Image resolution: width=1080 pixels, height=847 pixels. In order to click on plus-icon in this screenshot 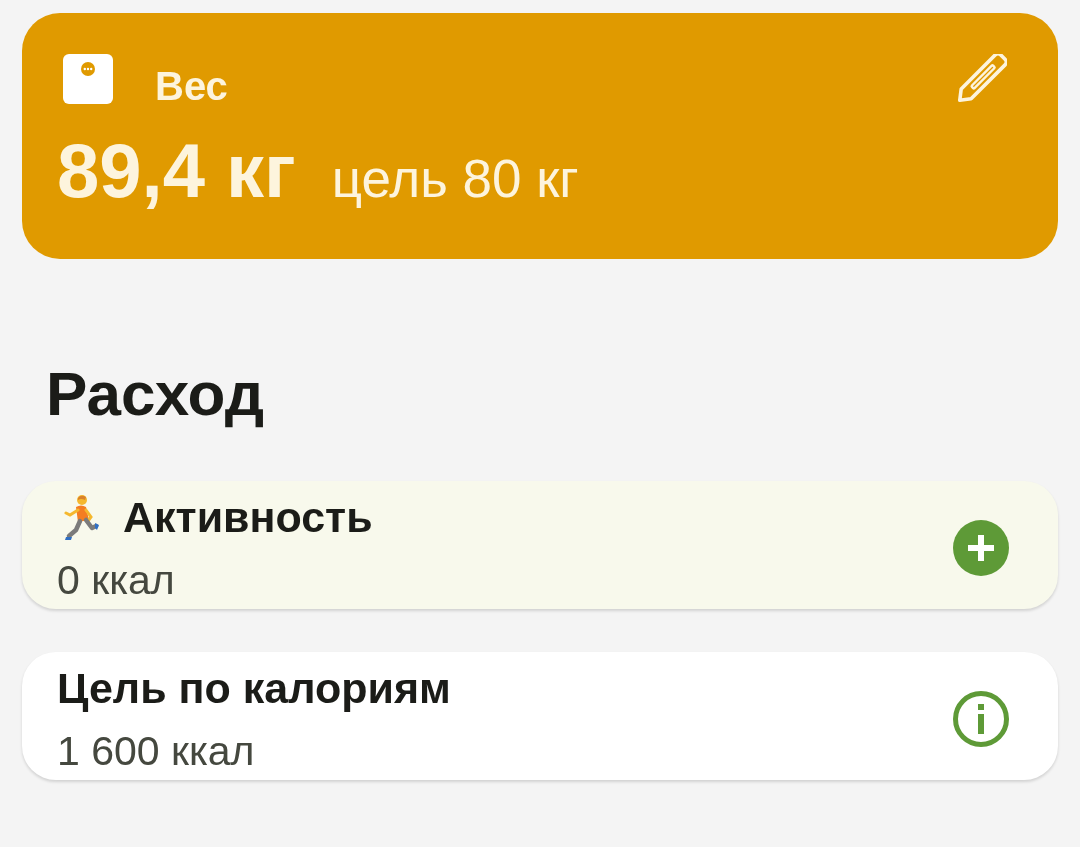, I will do `click(981, 548)`.